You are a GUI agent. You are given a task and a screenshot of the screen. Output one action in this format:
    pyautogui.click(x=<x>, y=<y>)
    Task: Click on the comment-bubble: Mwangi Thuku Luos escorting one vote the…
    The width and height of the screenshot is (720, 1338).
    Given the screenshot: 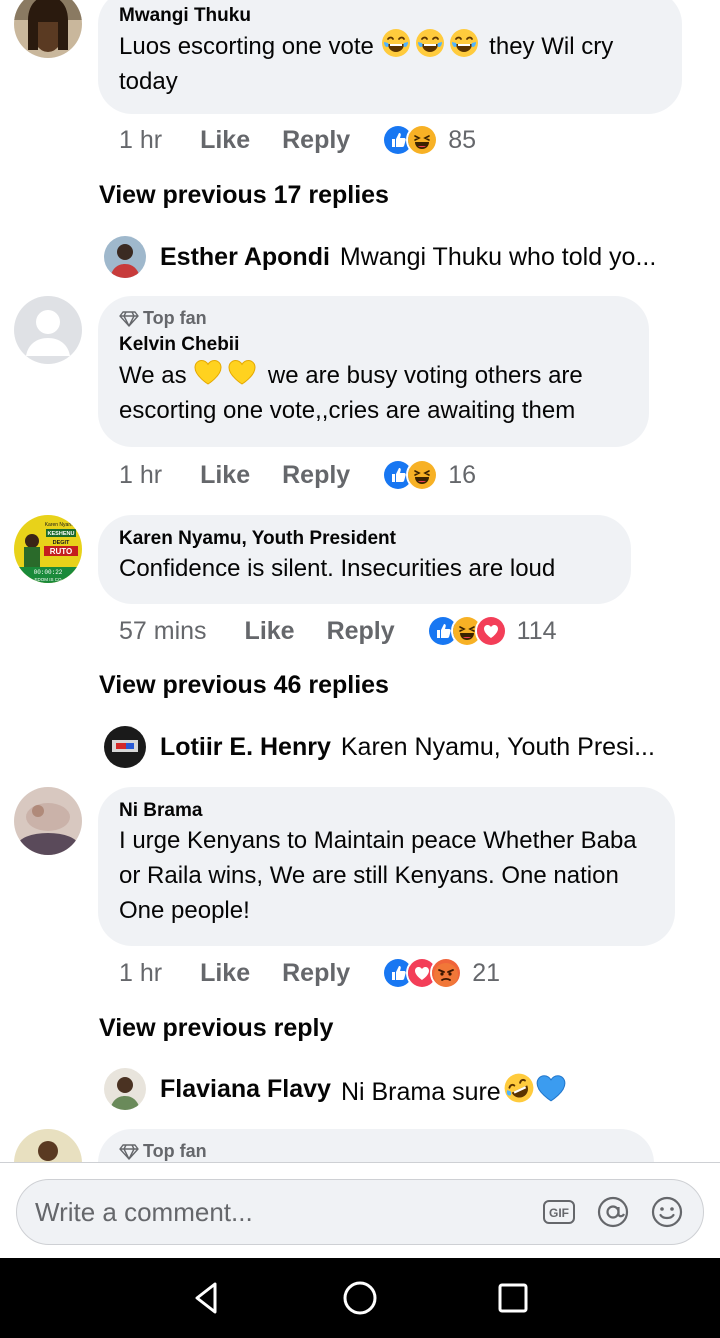 What is the action you would take?
    pyautogui.click(x=390, y=57)
    